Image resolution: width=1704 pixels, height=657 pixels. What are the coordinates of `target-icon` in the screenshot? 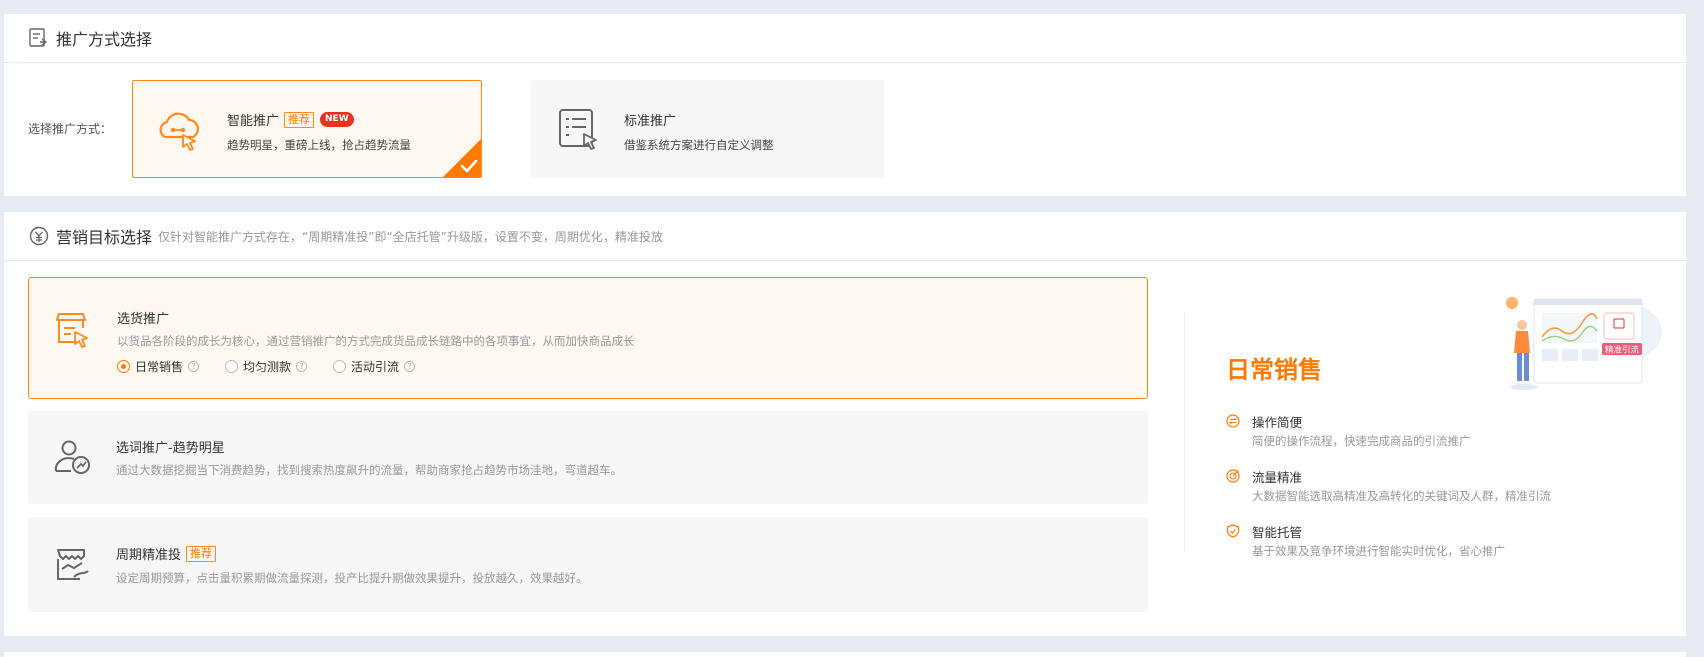 It's located at (1233, 476).